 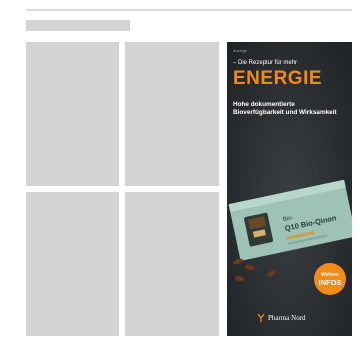 What do you see at coordinates (78, 25) in the screenshot?
I see `section-heading-placeholder` at bounding box center [78, 25].